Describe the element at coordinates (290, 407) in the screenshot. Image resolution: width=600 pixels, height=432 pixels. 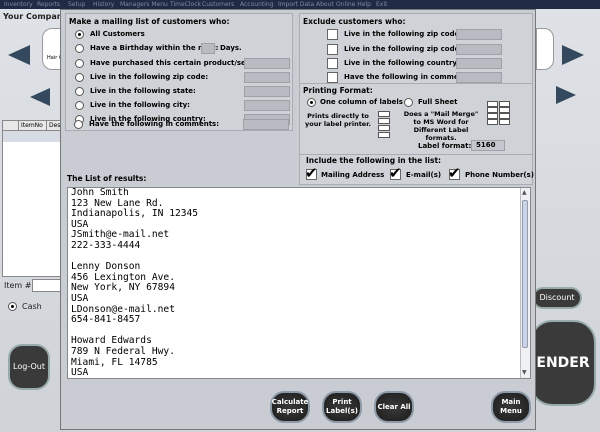
I see `calculate-report-button: Calculate Report` at that location.